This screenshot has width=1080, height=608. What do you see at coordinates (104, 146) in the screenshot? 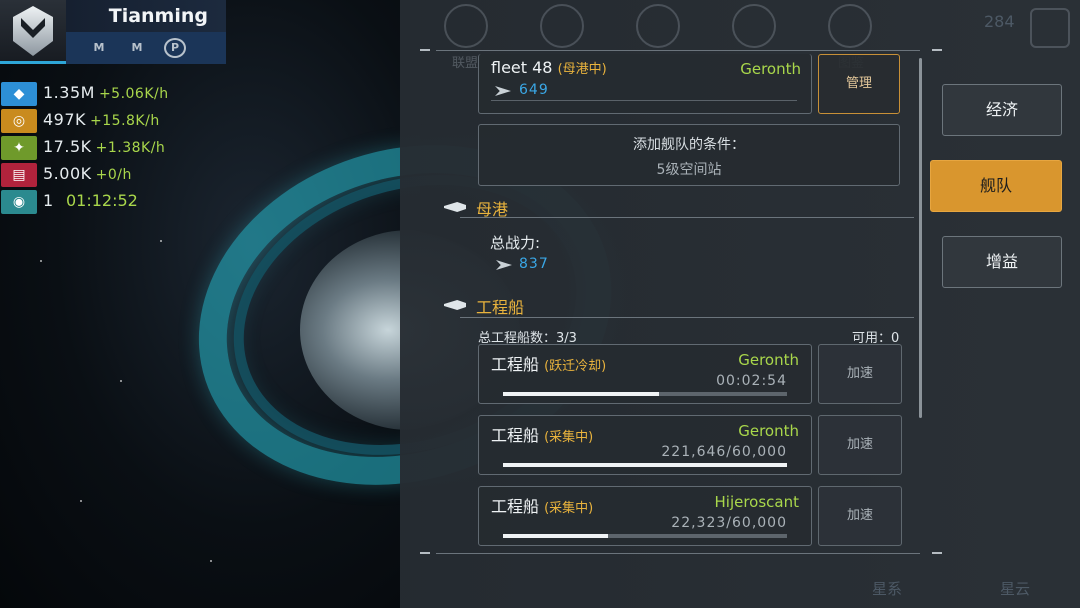
I see `resource-value: 17.5K +1.38K/h` at bounding box center [104, 146].